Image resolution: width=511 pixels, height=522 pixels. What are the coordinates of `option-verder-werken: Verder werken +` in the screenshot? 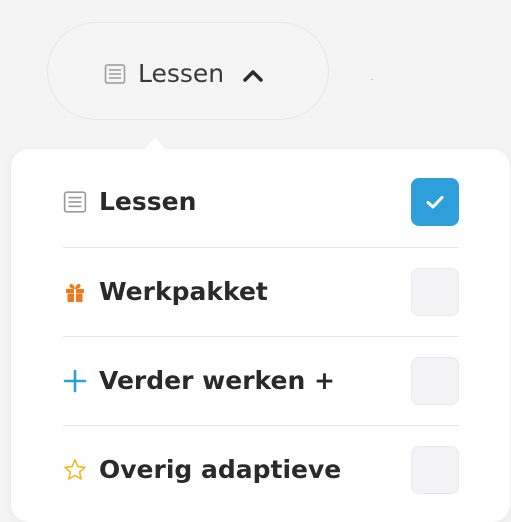 It's located at (261, 381).